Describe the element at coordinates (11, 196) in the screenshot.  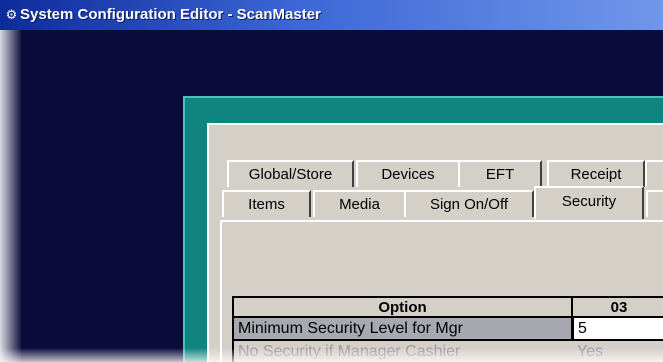
I see `edge-fade-left` at that location.